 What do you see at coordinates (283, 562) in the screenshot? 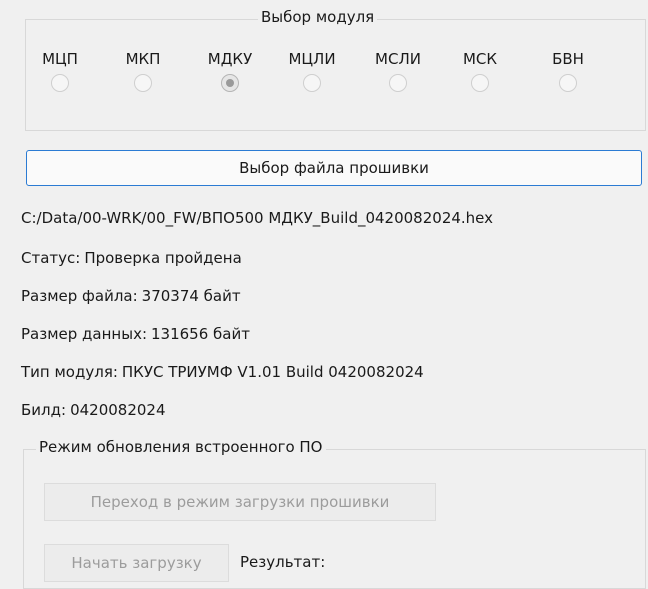
I see `result-label: Результат:` at bounding box center [283, 562].